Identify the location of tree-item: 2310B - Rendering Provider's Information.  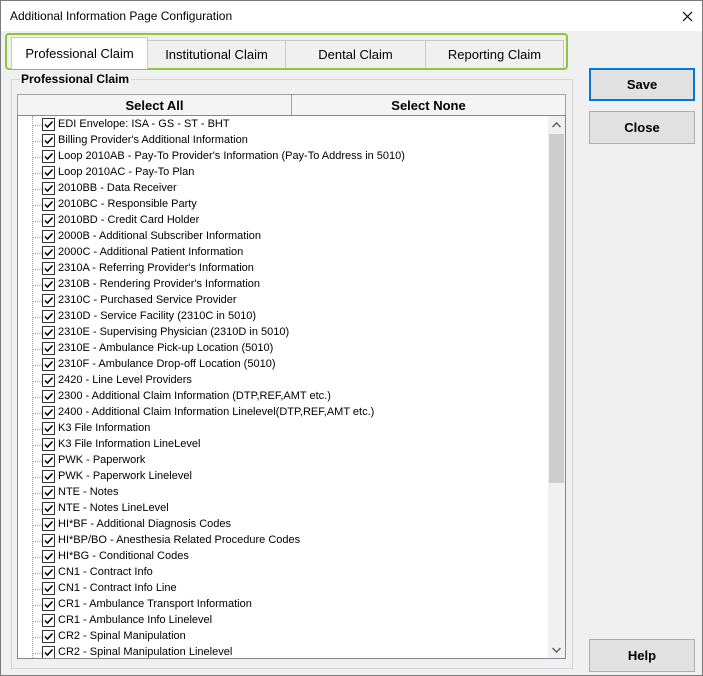
(282, 285).